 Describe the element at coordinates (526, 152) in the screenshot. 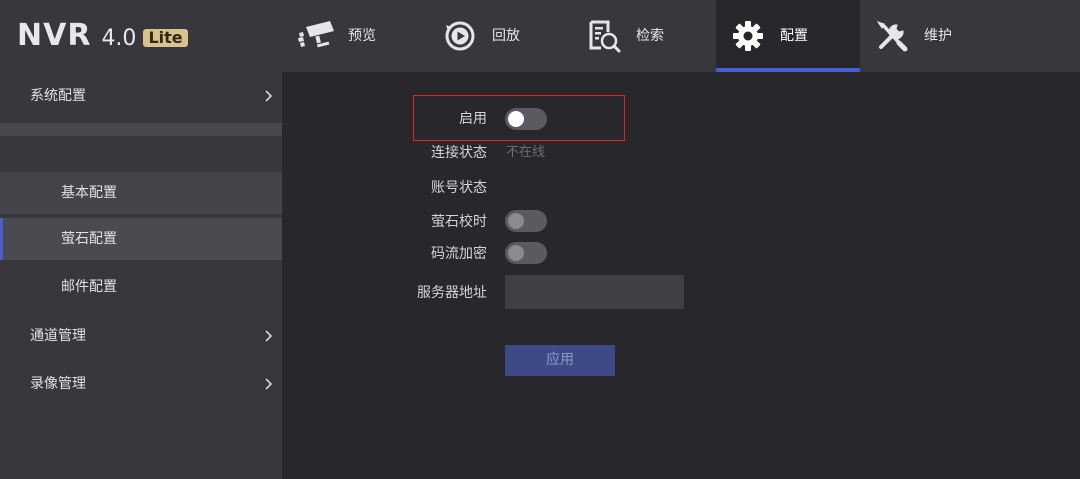

I see `connection-status-value: 不在线` at that location.